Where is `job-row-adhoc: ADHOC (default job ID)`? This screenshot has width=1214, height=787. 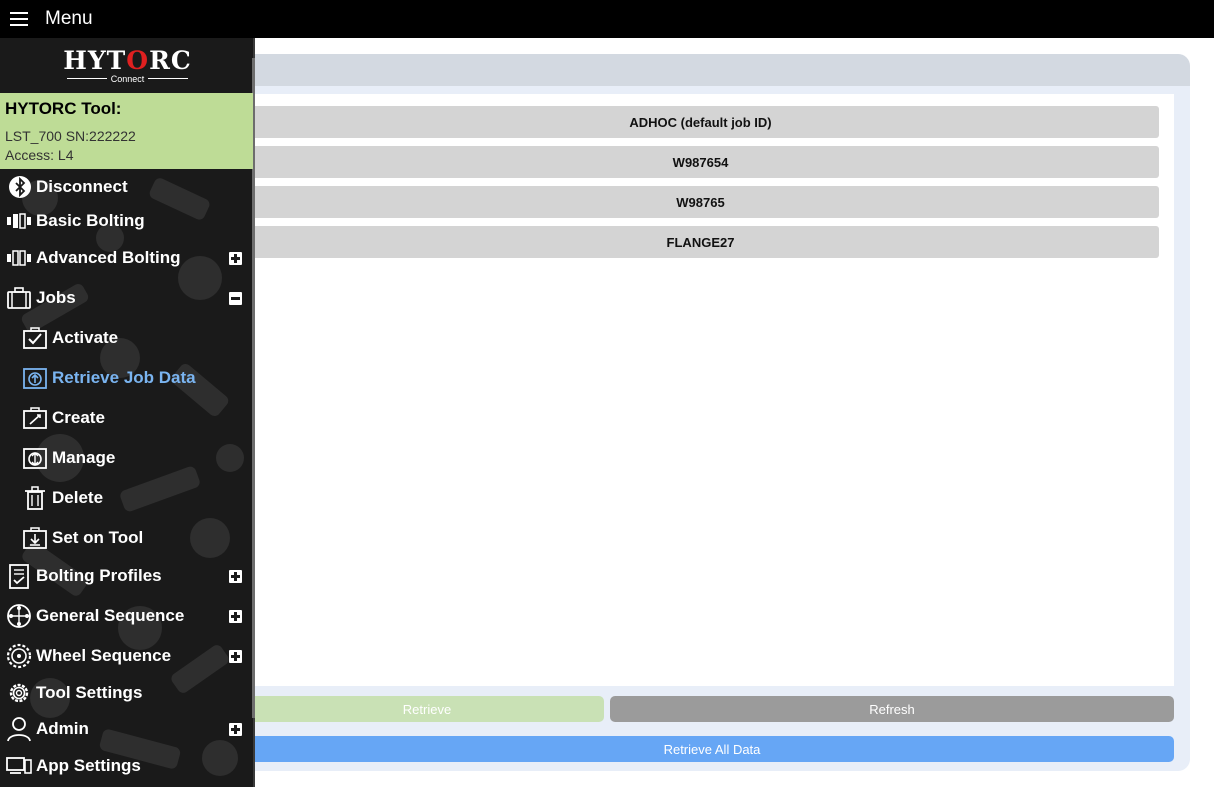 job-row-adhoc: ADHOC (default job ID) is located at coordinates (700, 122).